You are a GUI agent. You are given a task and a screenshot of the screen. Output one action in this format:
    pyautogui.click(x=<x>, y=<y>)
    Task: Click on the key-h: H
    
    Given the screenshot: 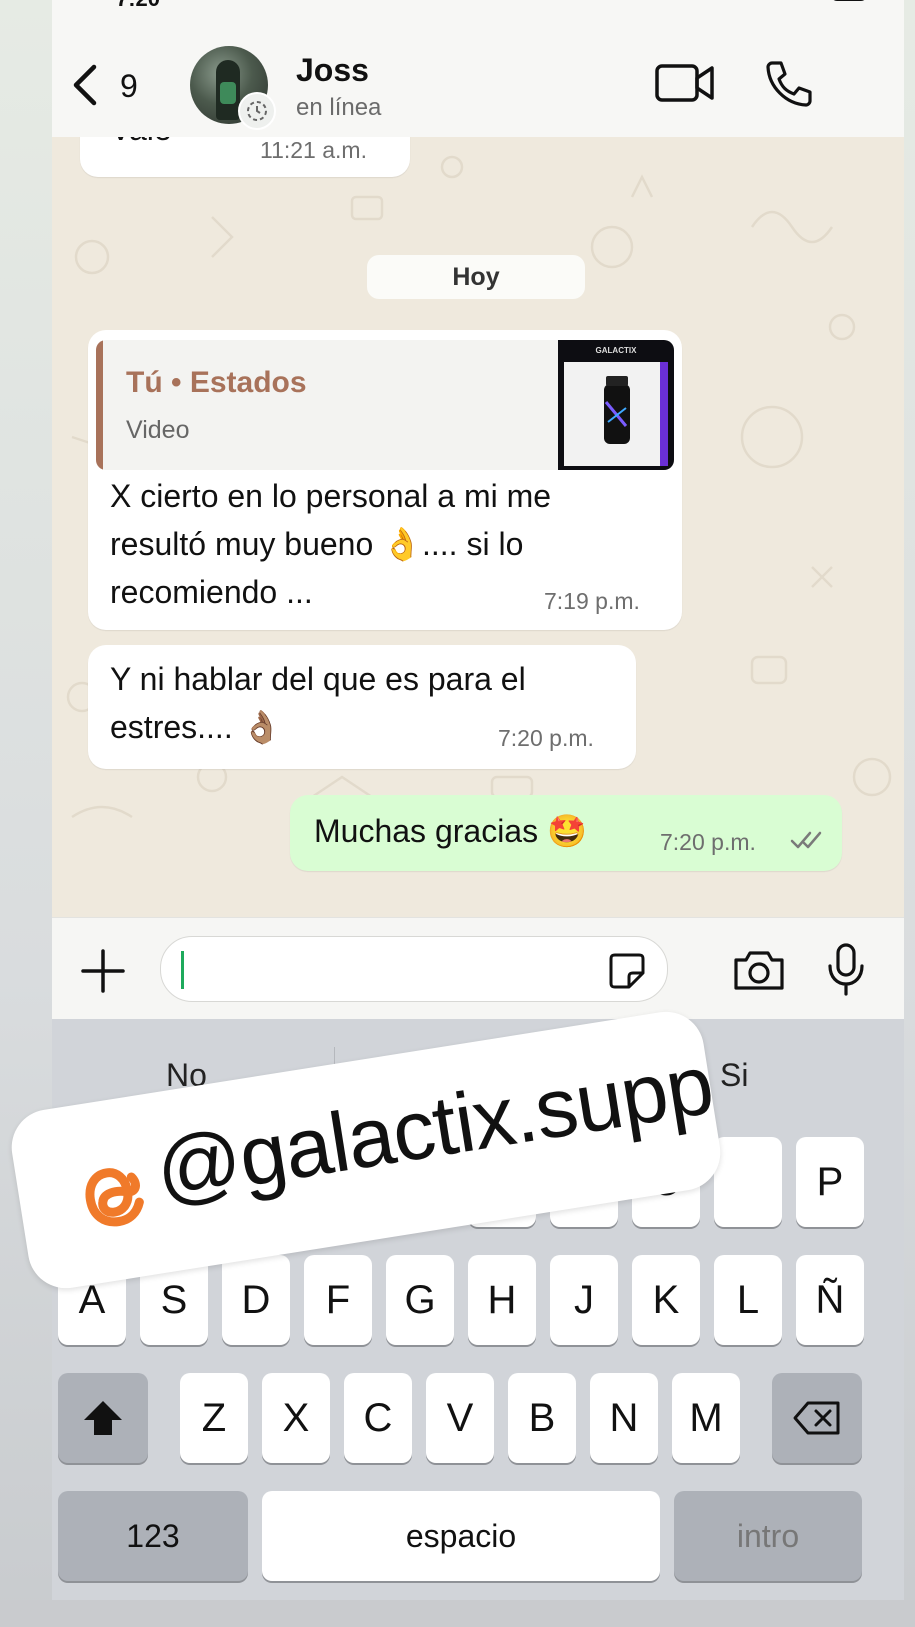 What is the action you would take?
    pyautogui.click(x=502, y=1300)
    